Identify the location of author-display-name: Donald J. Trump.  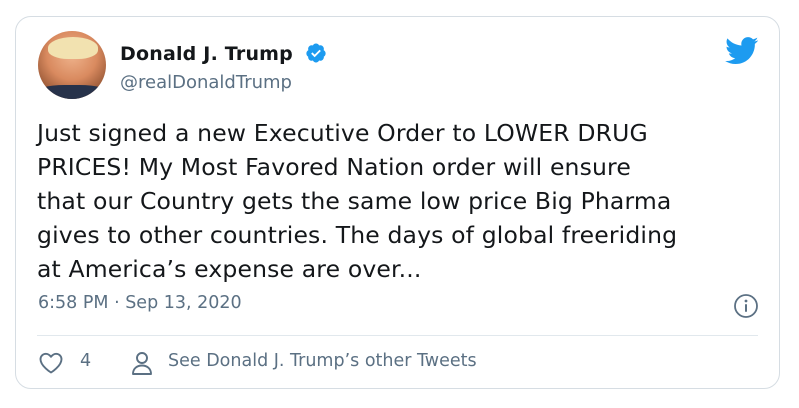
(206, 54).